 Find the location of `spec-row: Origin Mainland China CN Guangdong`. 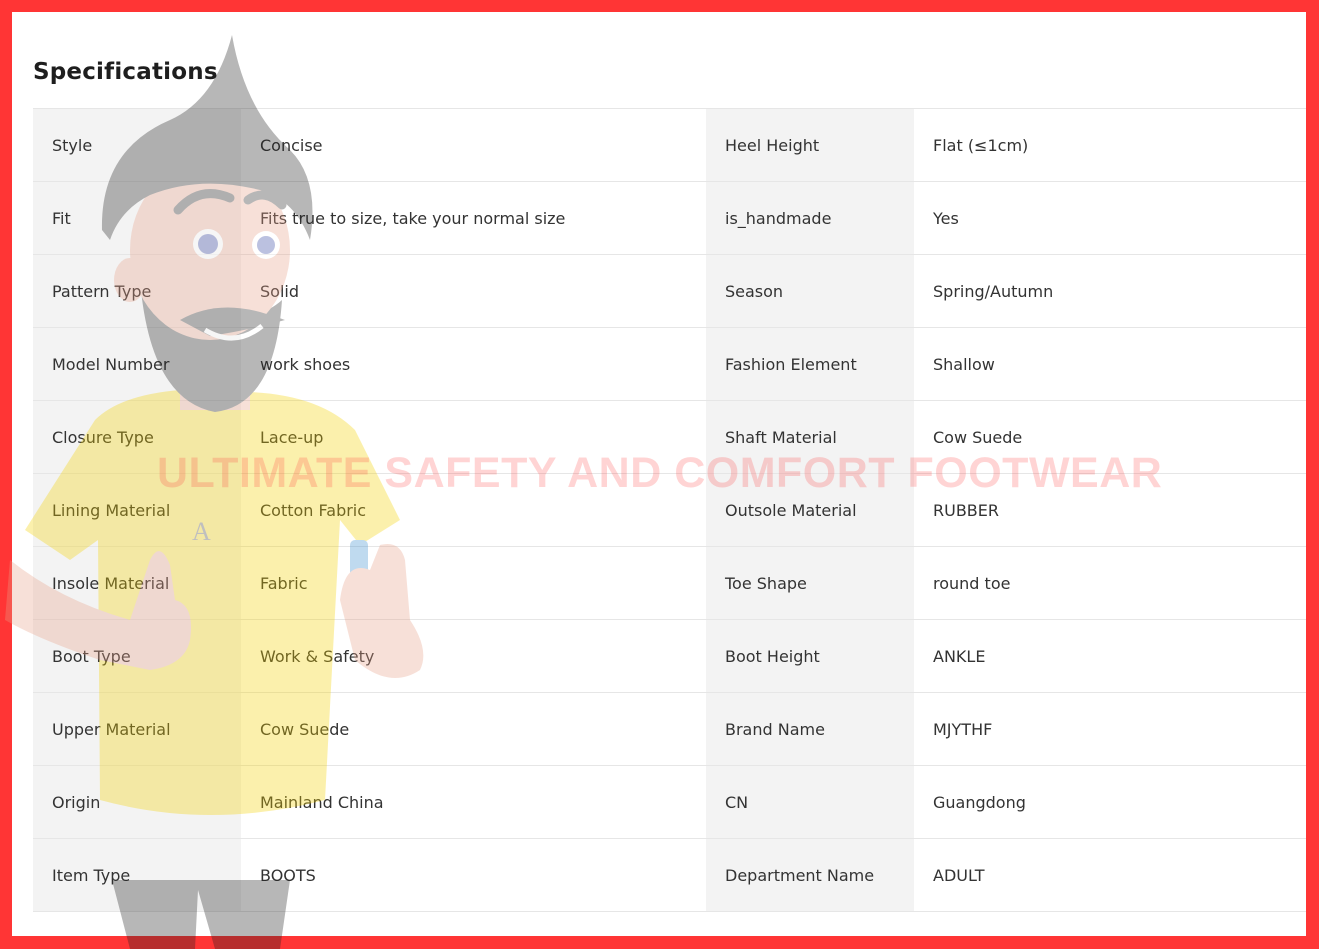

spec-row: Origin Mainland China CN Guangdong is located at coordinates (669, 802).